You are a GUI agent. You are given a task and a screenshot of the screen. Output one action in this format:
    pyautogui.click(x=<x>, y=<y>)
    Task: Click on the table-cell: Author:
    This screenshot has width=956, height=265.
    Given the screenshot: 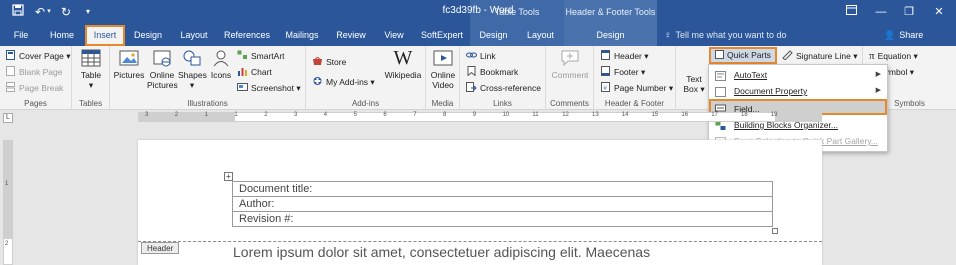 What is the action you would take?
    pyautogui.click(x=502, y=204)
    